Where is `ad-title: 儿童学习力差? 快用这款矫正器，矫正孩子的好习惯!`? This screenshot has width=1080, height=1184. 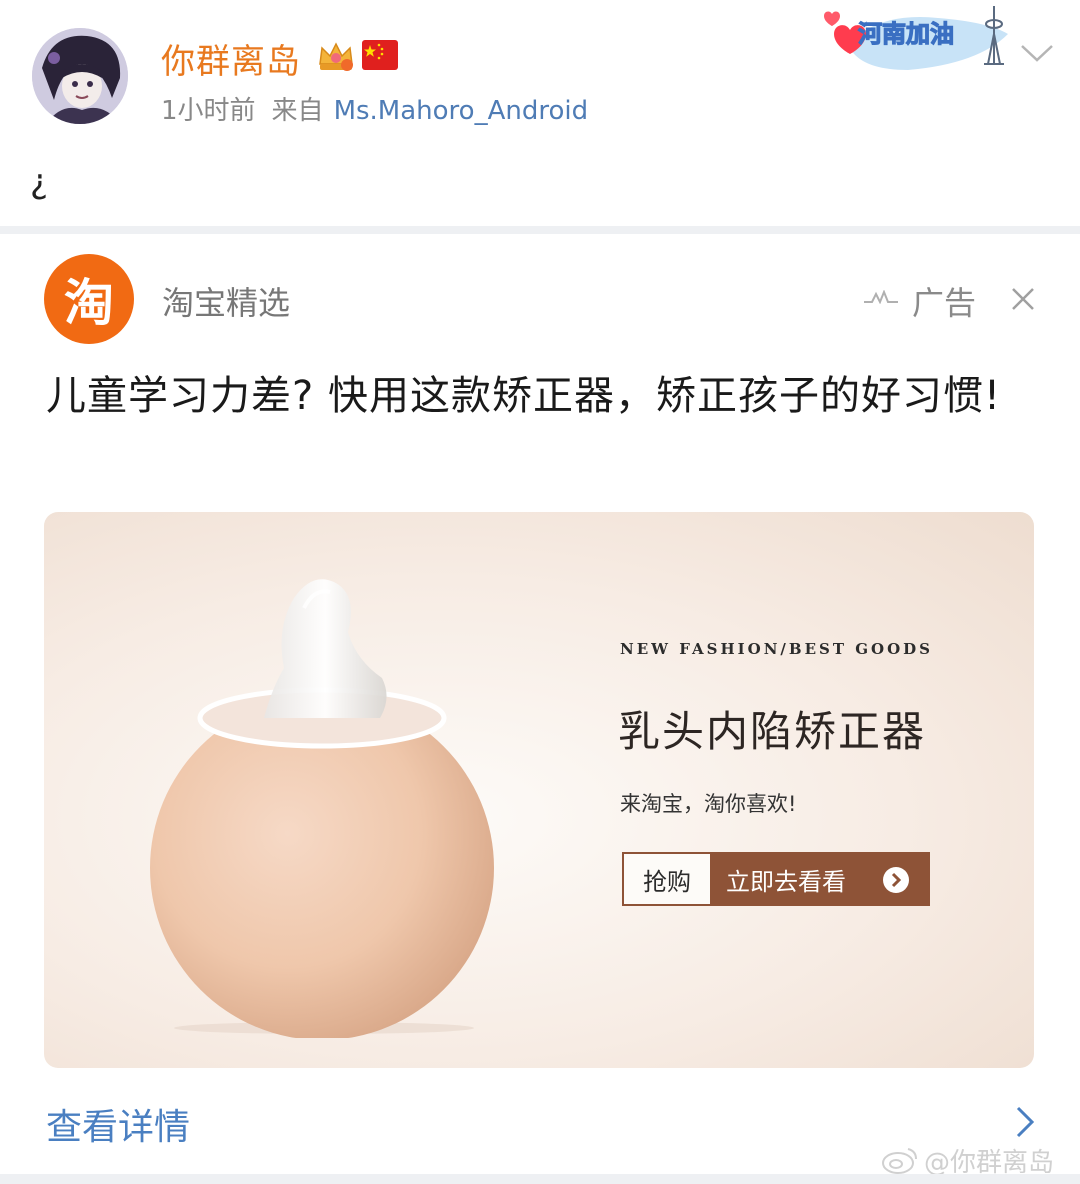 ad-title: 儿童学习力差? 快用这款矫正器，矫正孩子的好习惯! is located at coordinates (541, 396).